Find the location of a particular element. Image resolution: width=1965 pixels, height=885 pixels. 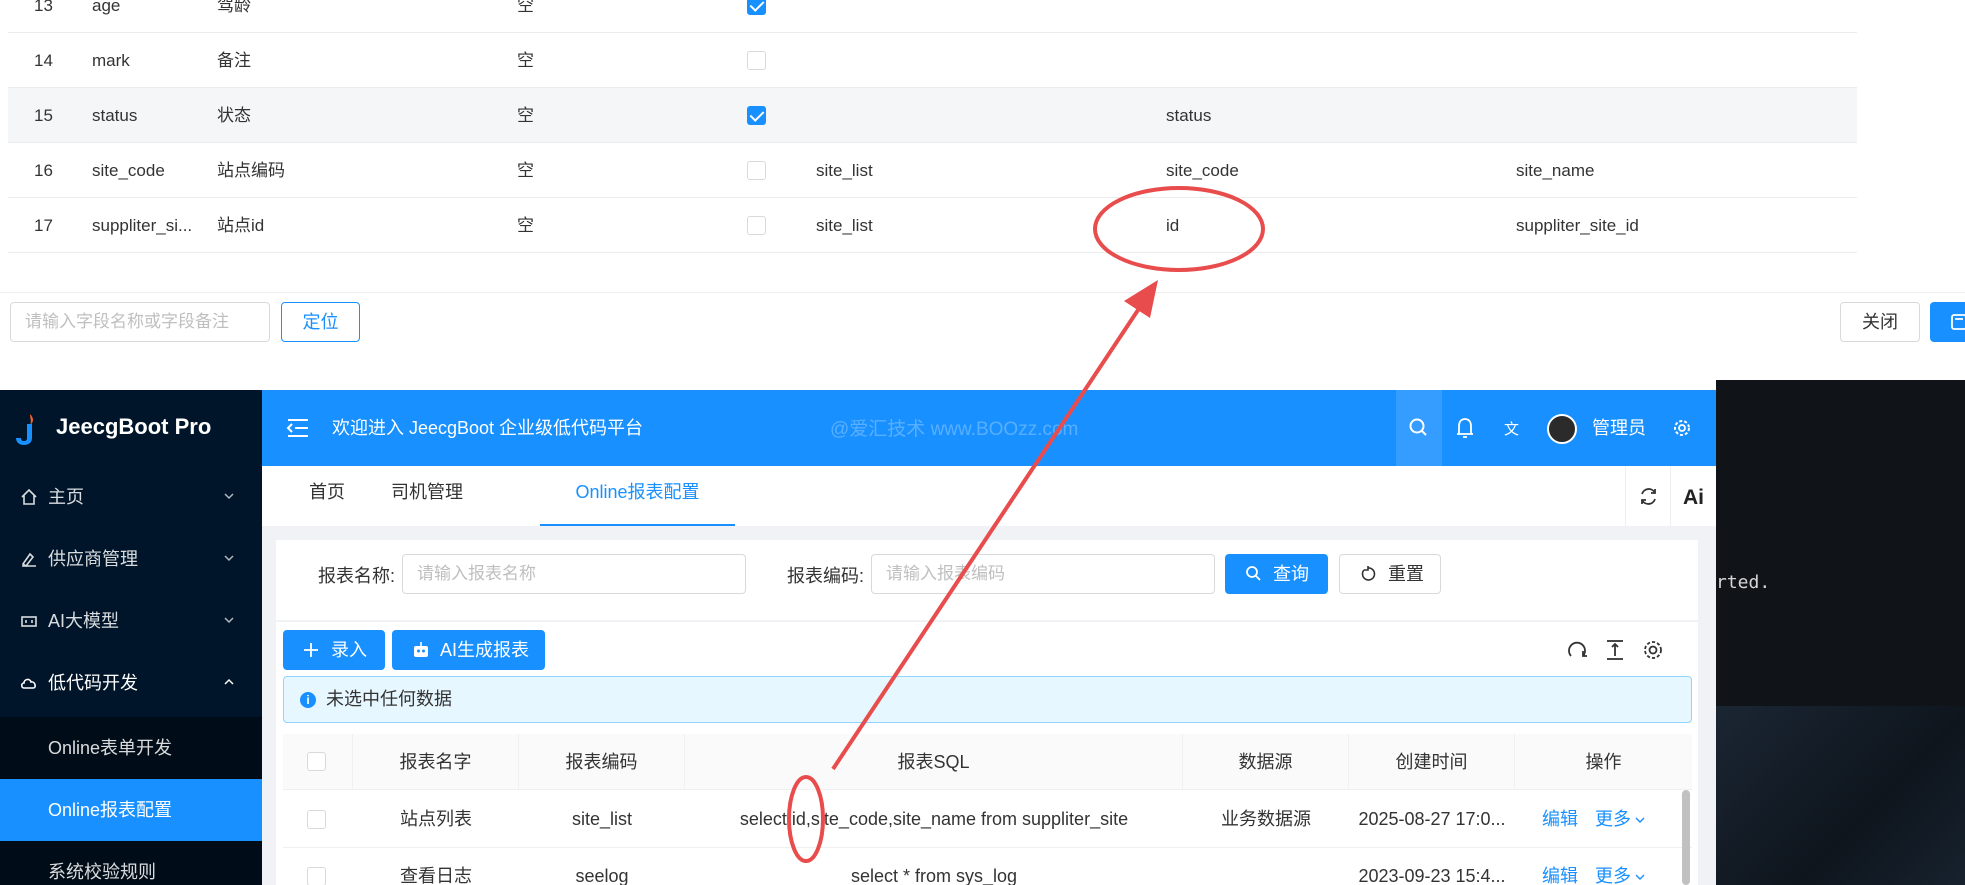

locate-field-input: 请输入字段名称或字段备注 is located at coordinates (140, 322).